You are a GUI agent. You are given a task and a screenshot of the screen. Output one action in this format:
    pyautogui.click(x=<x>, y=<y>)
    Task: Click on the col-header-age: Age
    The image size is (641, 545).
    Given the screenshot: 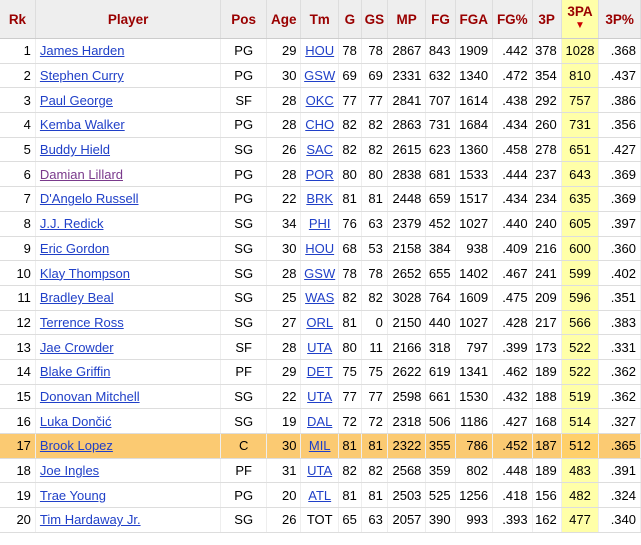 What is the action you would take?
    pyautogui.click(x=284, y=19)
    